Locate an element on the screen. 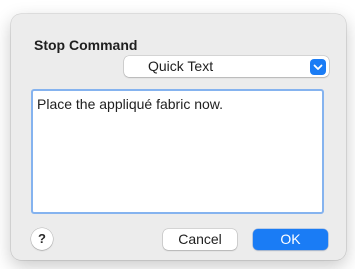 The width and height of the screenshot is (355, 269). help-button: ? is located at coordinates (42, 239).